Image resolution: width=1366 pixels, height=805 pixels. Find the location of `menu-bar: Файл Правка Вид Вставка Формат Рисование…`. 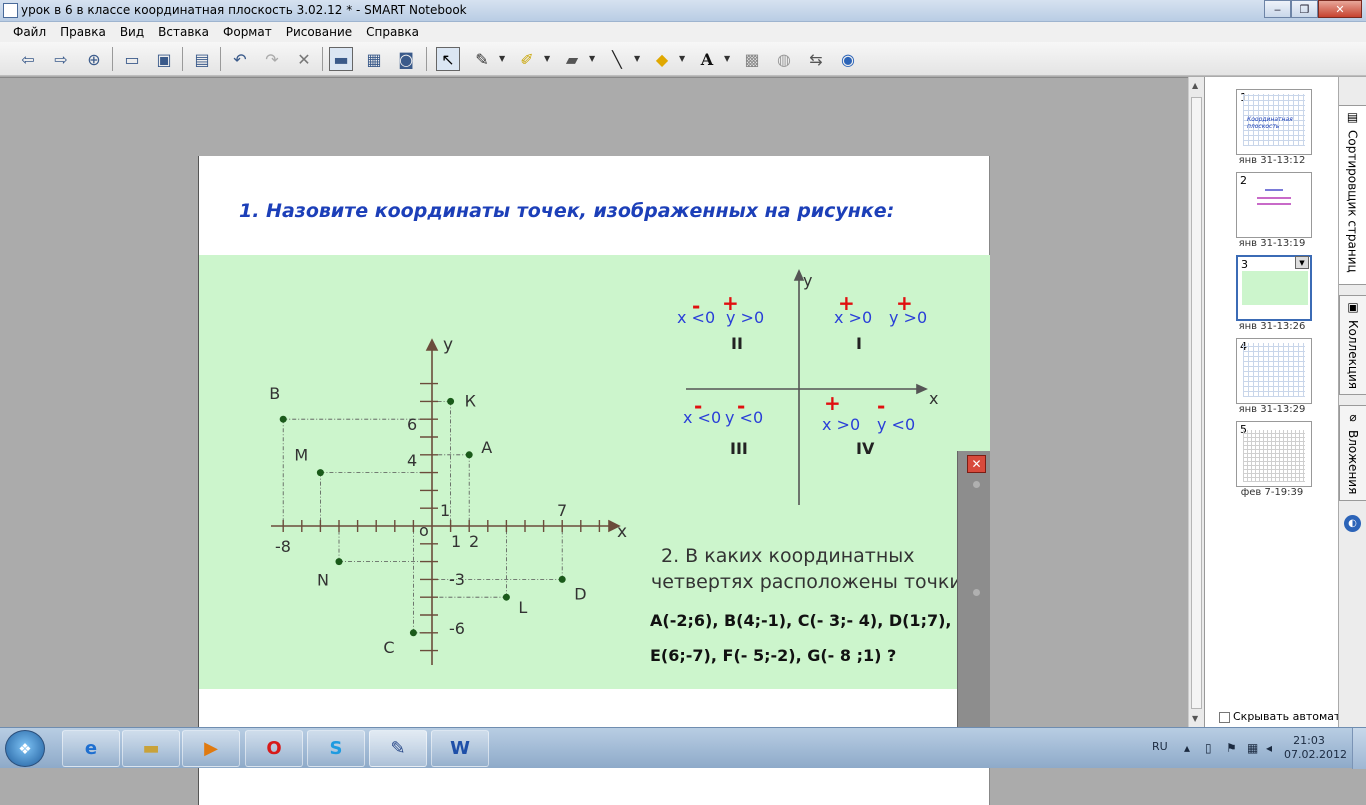

menu-bar: Файл Правка Вид Вставка Формат Рисование… is located at coordinates (683, 32).